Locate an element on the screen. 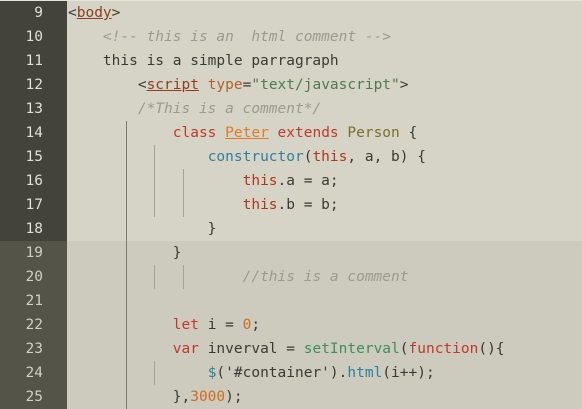 Image resolution: width=582 pixels, height=409 pixels. line-code: var inverval = setInterval(function(){ is located at coordinates (324, 349).